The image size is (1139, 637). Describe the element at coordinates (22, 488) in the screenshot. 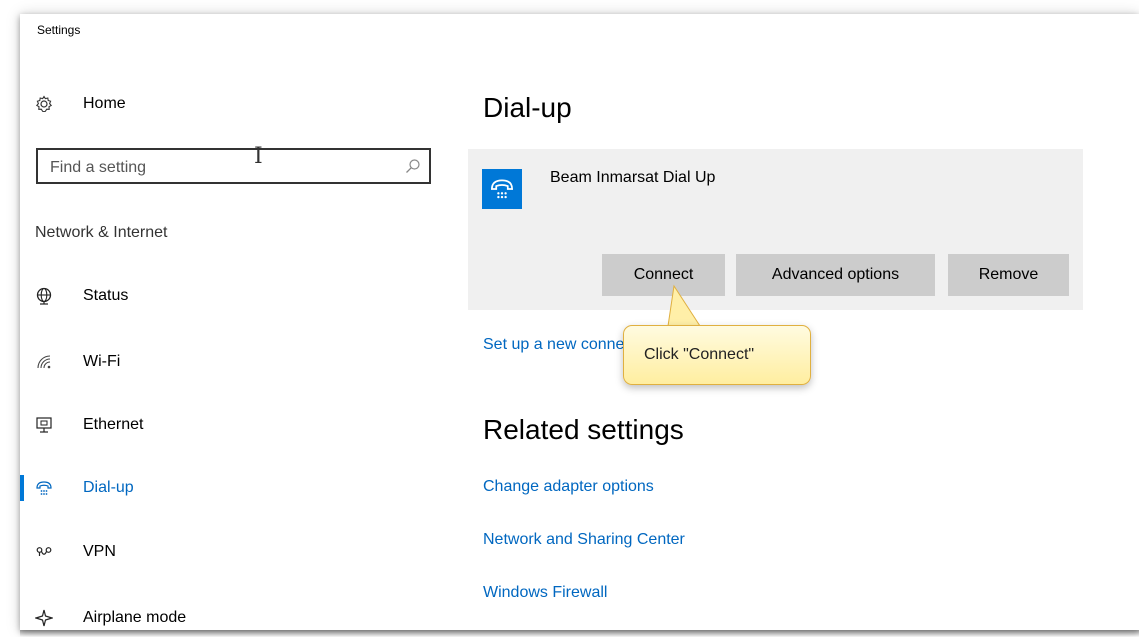

I see `selection-indicator` at that location.